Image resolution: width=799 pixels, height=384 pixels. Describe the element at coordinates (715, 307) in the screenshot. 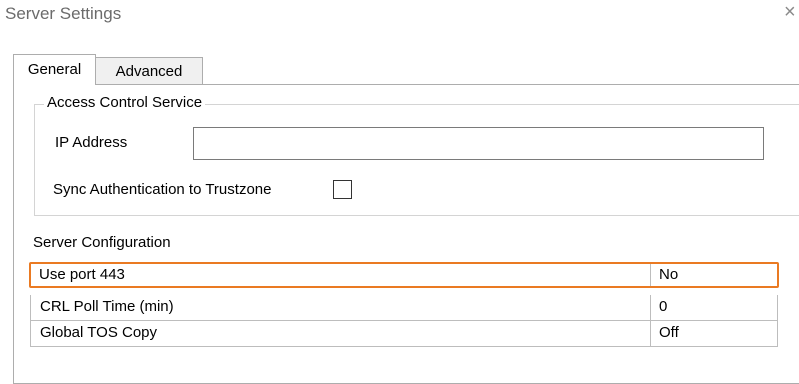

I see `grid-cell-value: 0` at that location.